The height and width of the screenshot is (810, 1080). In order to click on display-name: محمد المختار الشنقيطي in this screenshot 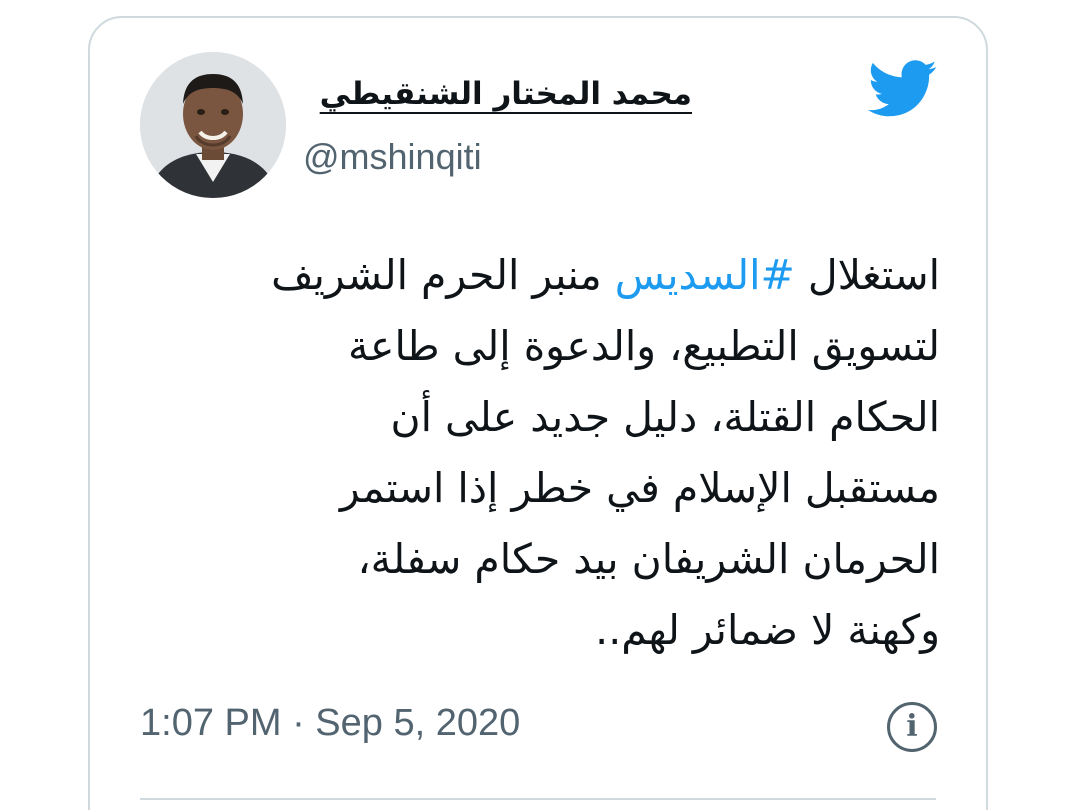, I will do `click(506, 94)`.